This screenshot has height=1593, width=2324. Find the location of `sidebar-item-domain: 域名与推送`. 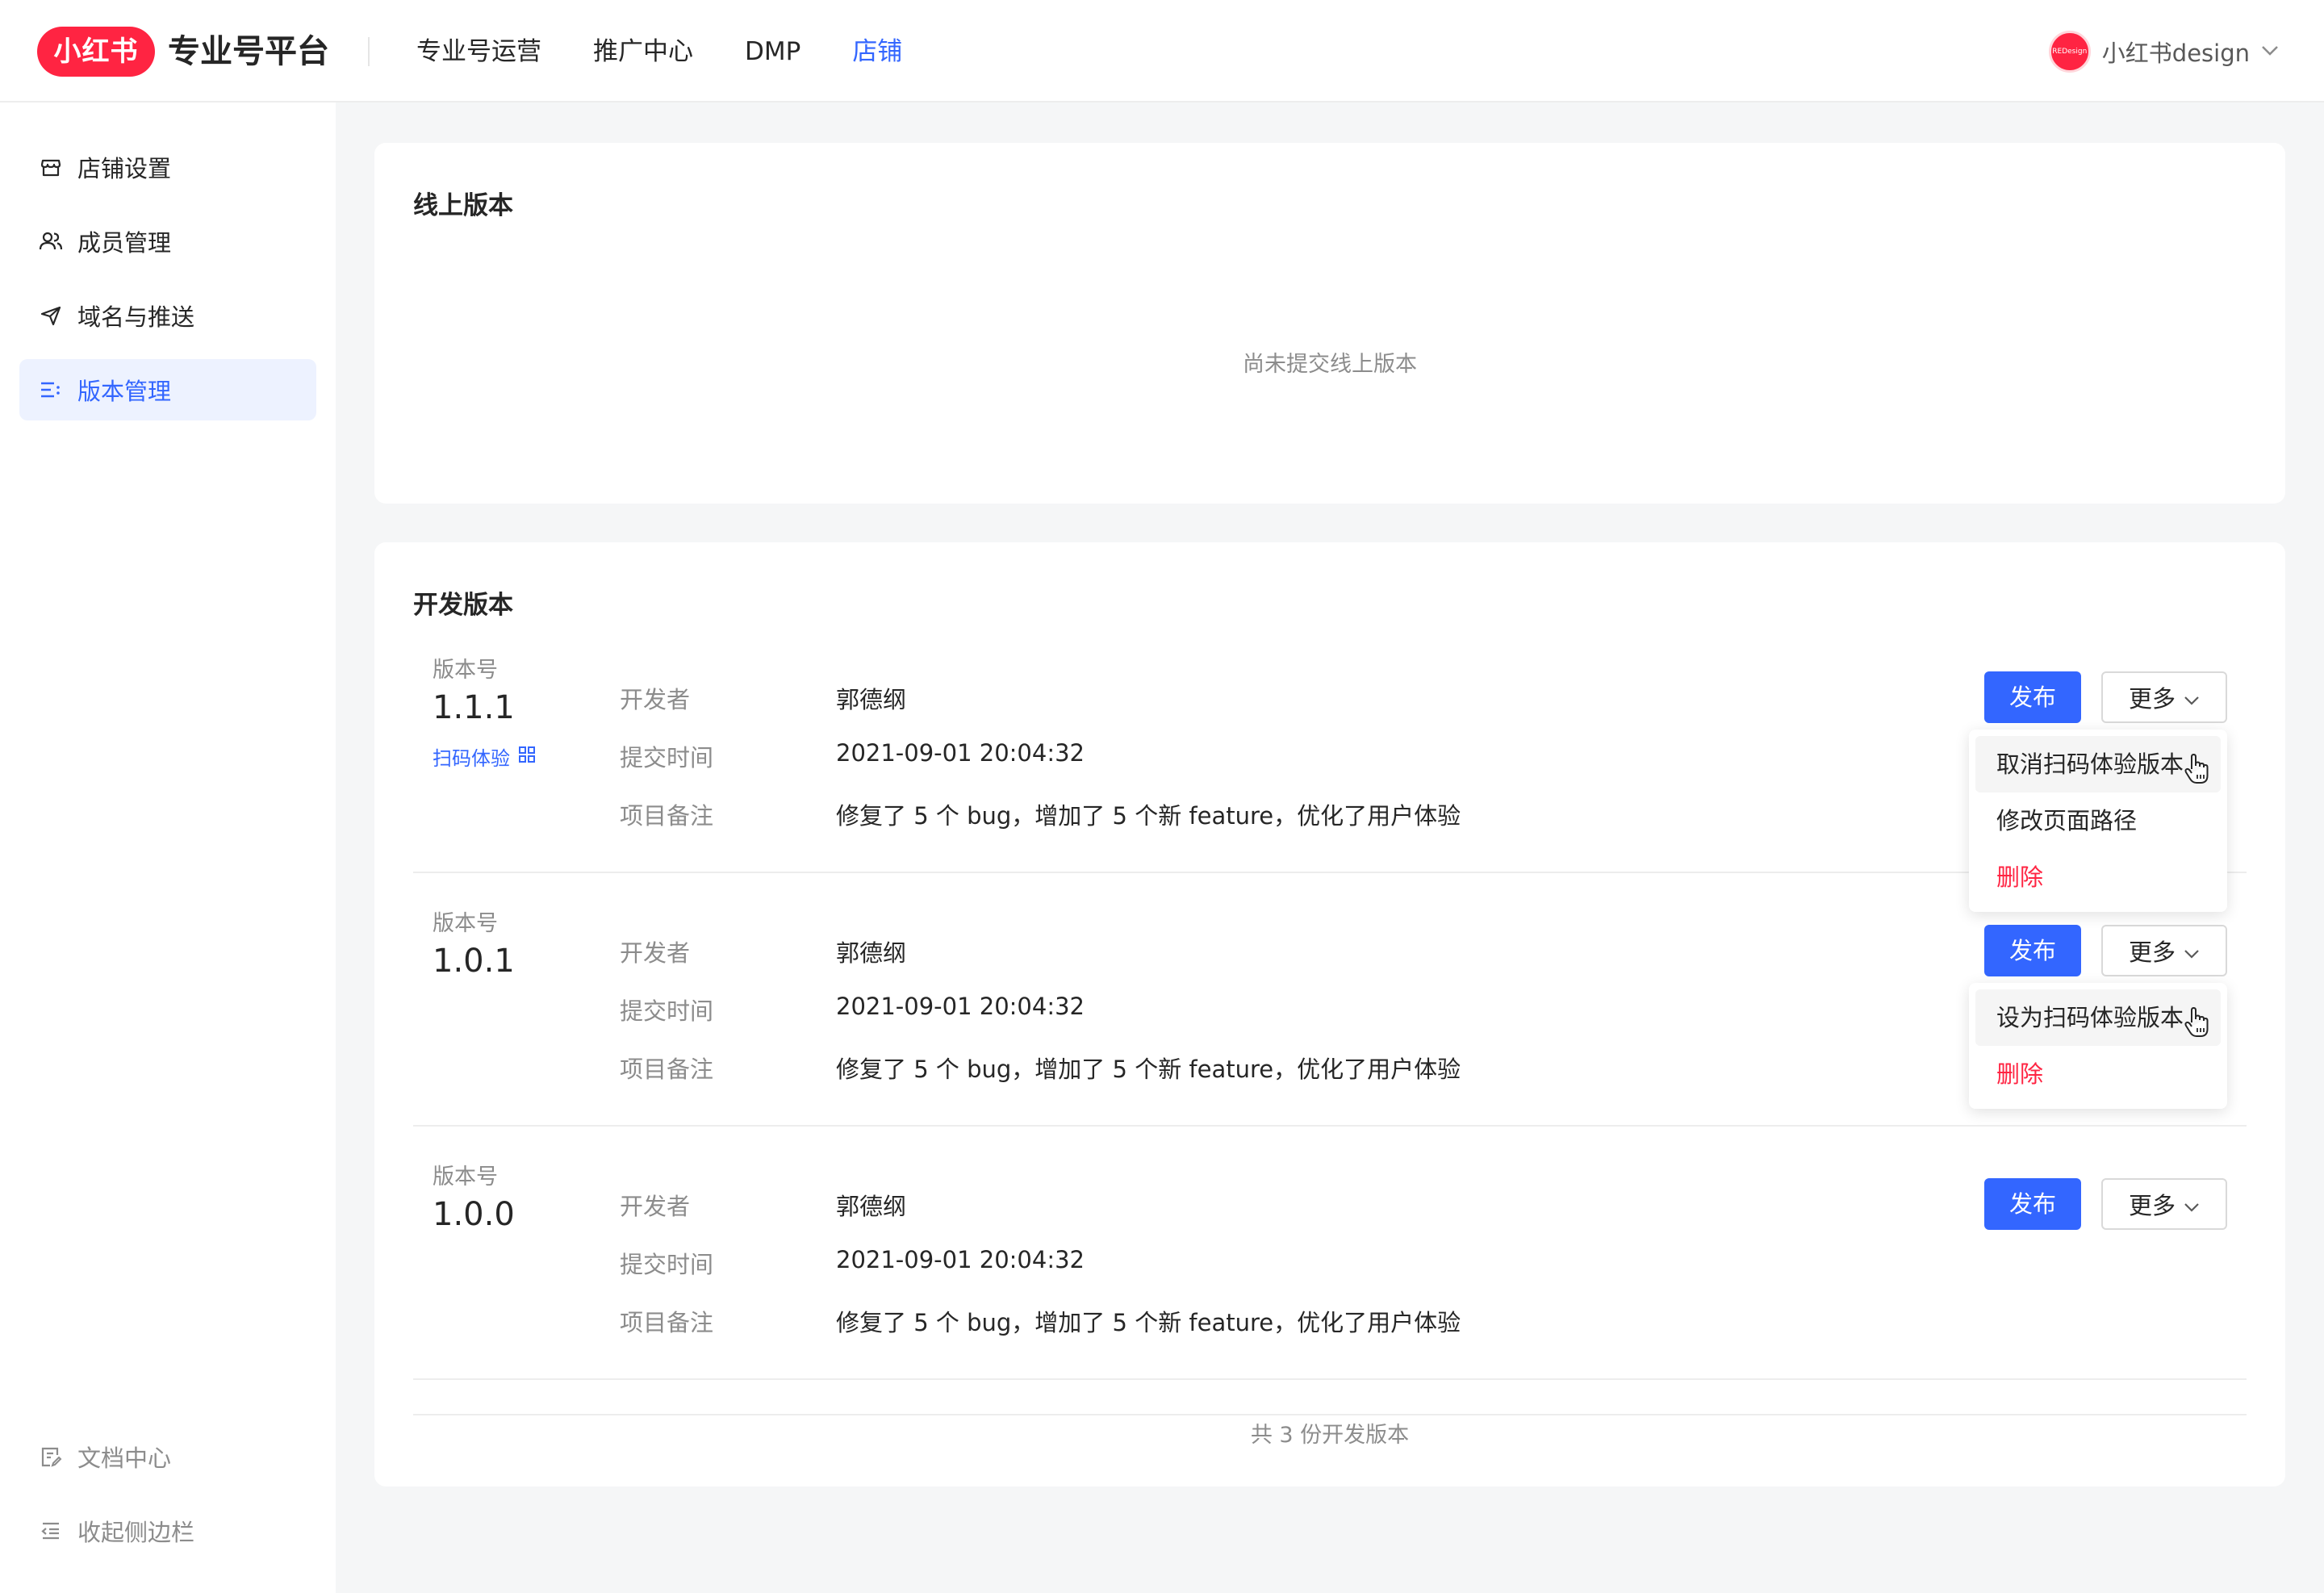

sidebar-item-domain: 域名与推送 is located at coordinates (167, 315).